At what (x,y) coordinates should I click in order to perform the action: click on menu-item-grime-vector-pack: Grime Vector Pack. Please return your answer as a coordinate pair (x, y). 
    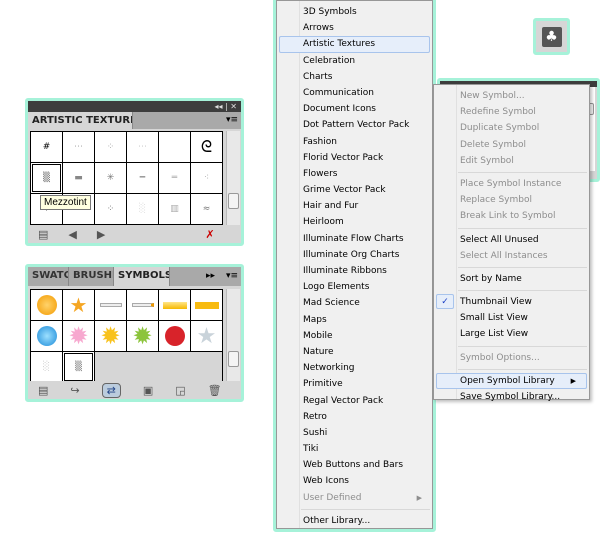
    Looking at the image, I should click on (354, 190).